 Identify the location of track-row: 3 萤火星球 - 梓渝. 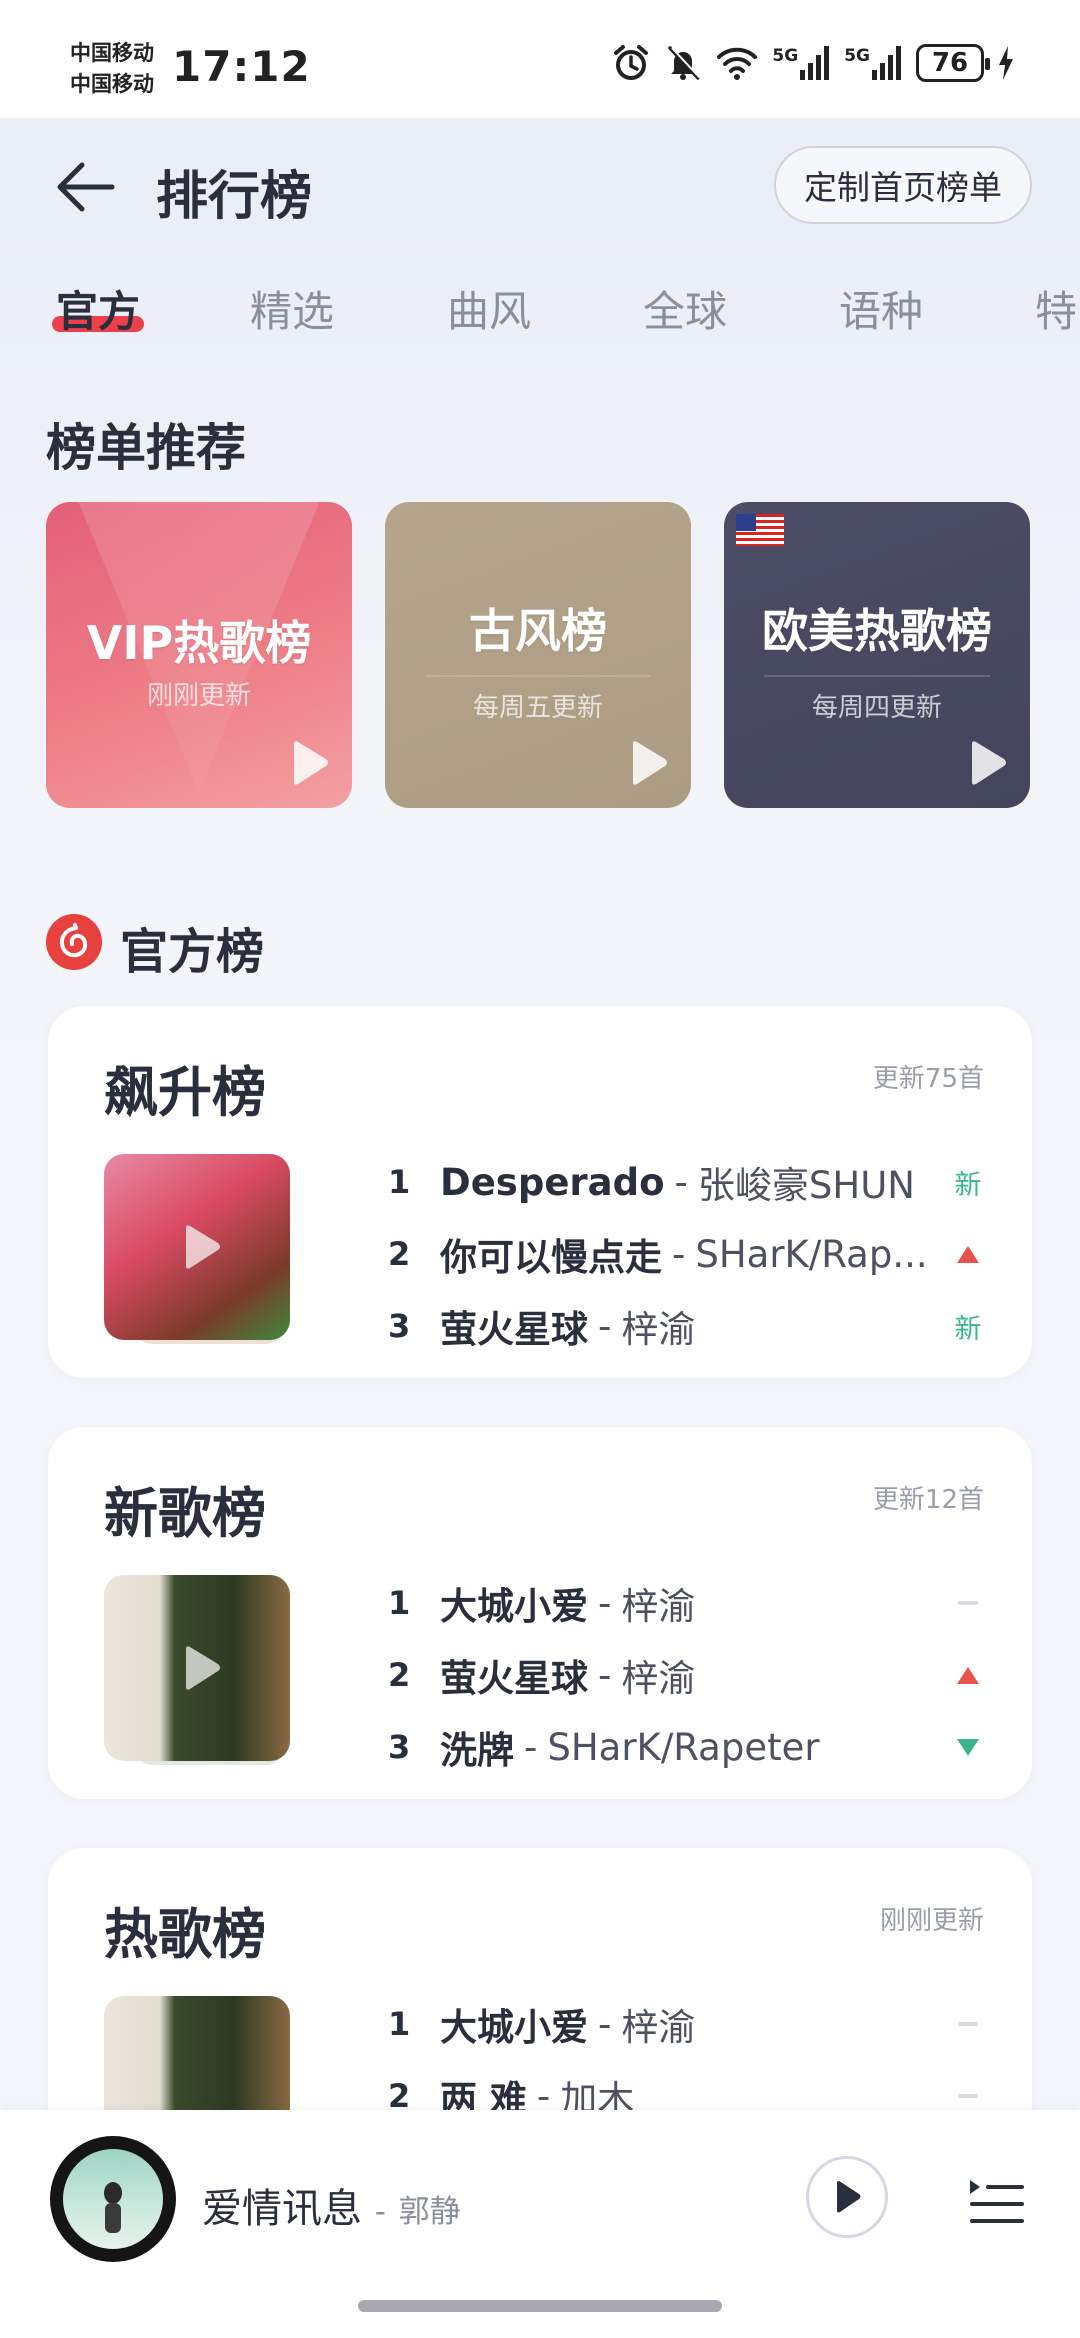
(688, 1326).